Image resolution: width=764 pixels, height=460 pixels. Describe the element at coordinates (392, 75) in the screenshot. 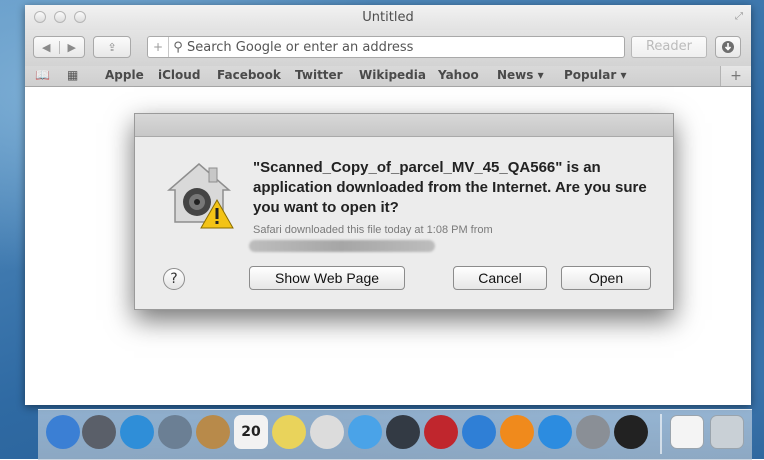

I see `bookmark-wikipedia: Wikipedia` at that location.